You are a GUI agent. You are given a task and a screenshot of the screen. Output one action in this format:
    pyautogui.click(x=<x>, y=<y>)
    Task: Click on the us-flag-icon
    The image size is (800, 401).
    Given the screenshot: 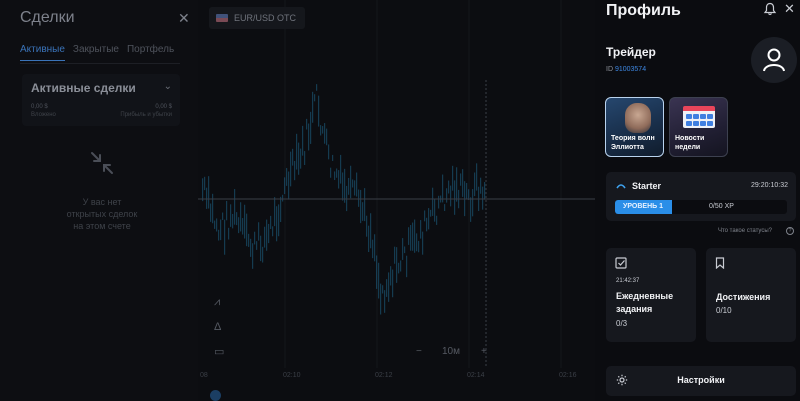 What is the action you would take?
    pyautogui.click(x=222, y=18)
    